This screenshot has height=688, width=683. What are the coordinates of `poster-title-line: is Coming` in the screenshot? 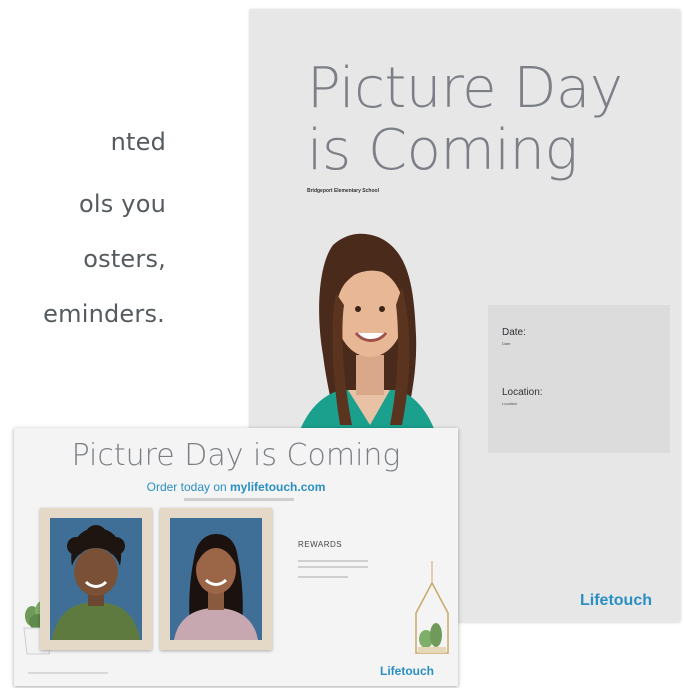 It's located at (442, 150).